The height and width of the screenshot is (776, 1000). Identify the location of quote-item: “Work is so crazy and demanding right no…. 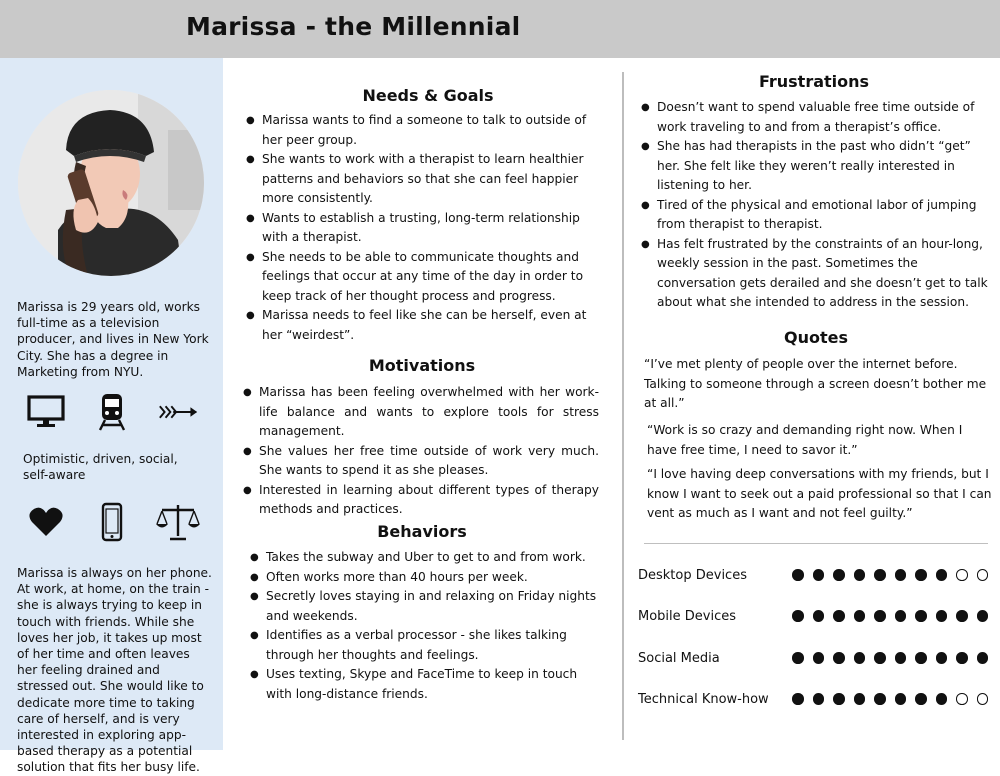
(805, 440).